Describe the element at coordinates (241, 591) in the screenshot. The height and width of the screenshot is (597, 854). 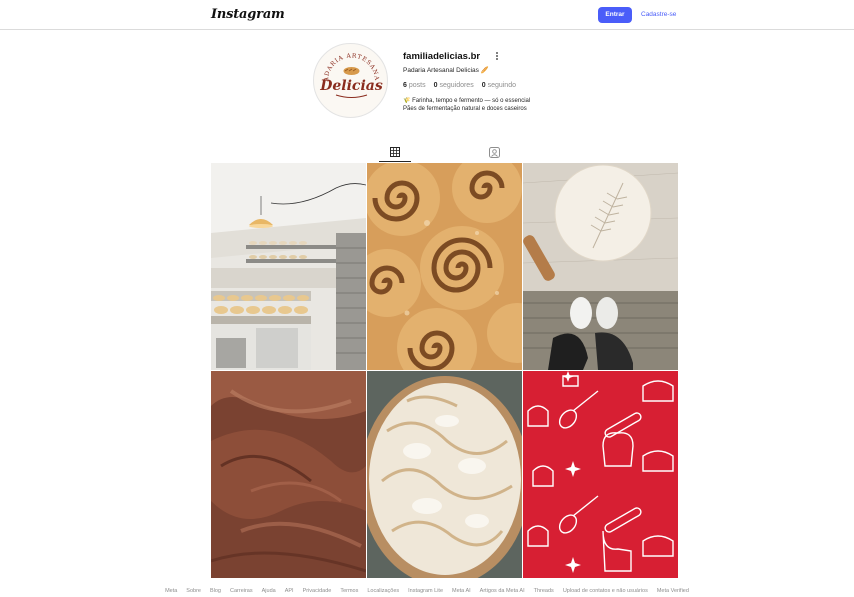
I see `footer-link: Carreiras` at that location.